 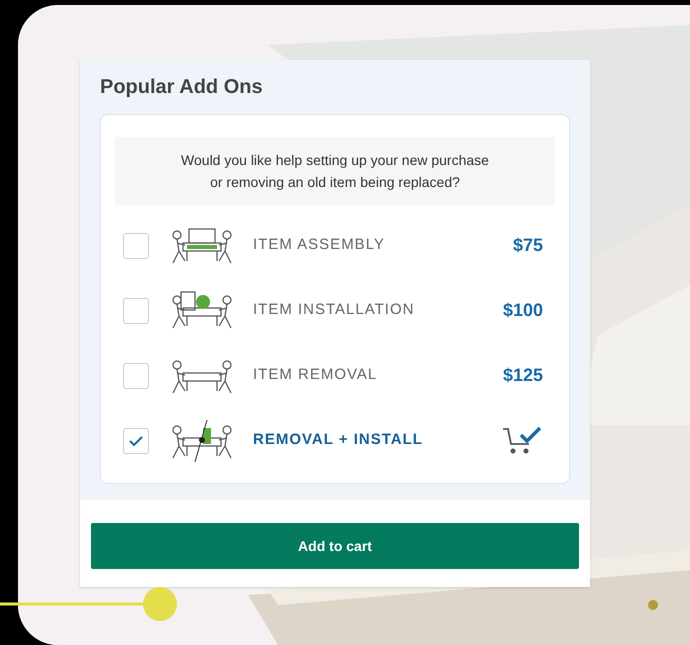 I want to click on cart-check-icon, so click(x=522, y=441).